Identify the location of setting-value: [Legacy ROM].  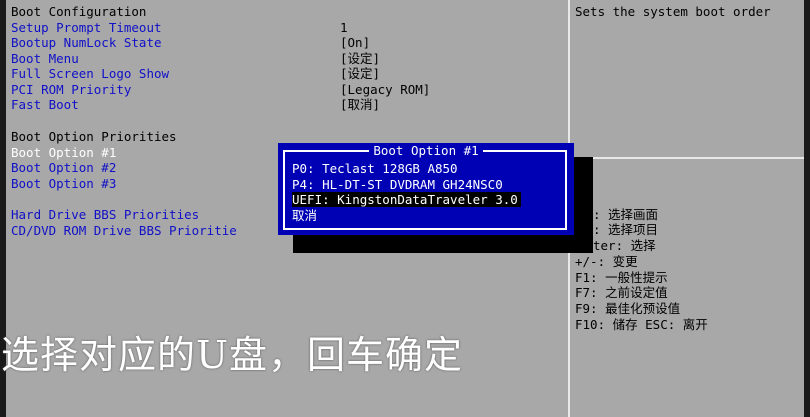
(385, 89).